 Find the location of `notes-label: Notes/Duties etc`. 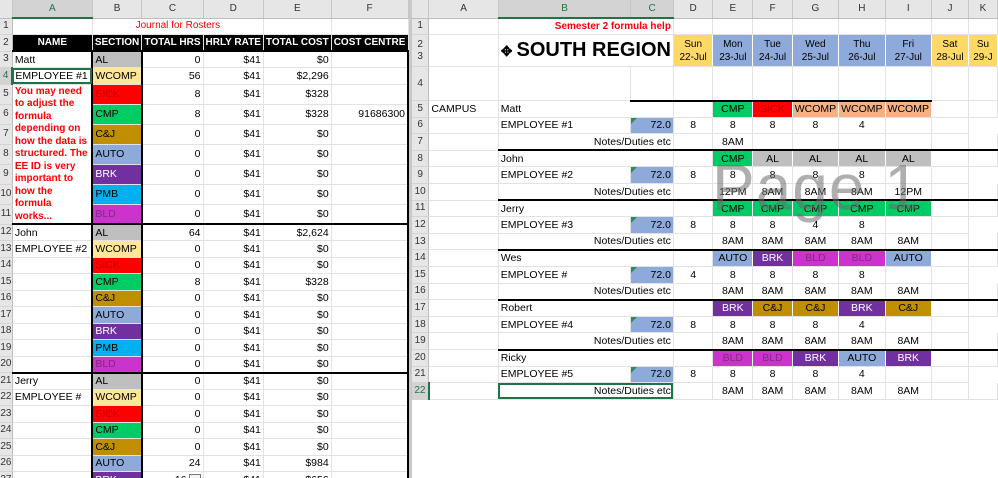

notes-label: Notes/Duties etc is located at coordinates (585, 142).